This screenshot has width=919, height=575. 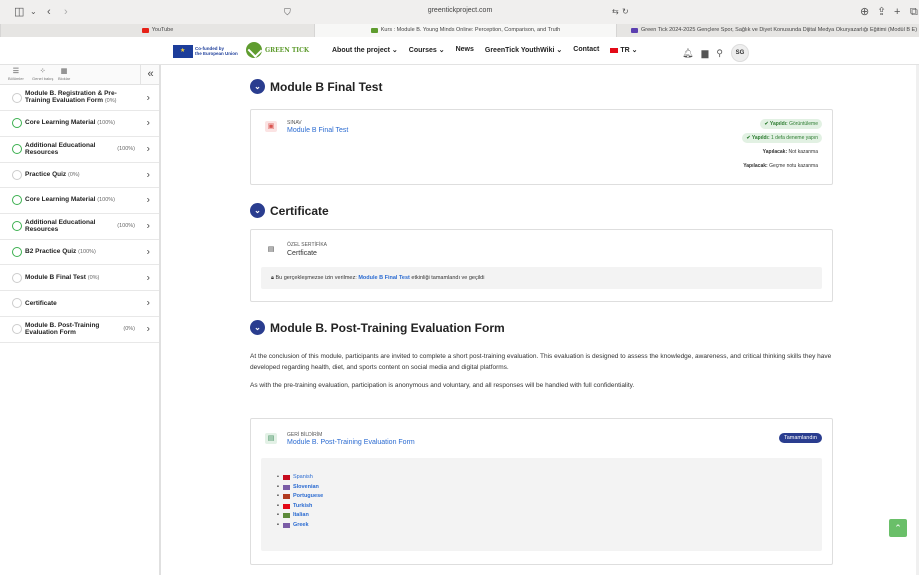 I want to click on grid-icon: ⁘, so click(x=42, y=71).